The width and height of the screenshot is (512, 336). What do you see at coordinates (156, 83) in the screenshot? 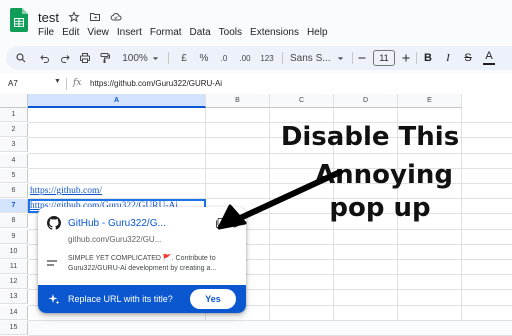
I see `formula-input: https://github.com/Guru322/GURU-Ai` at bounding box center [156, 83].